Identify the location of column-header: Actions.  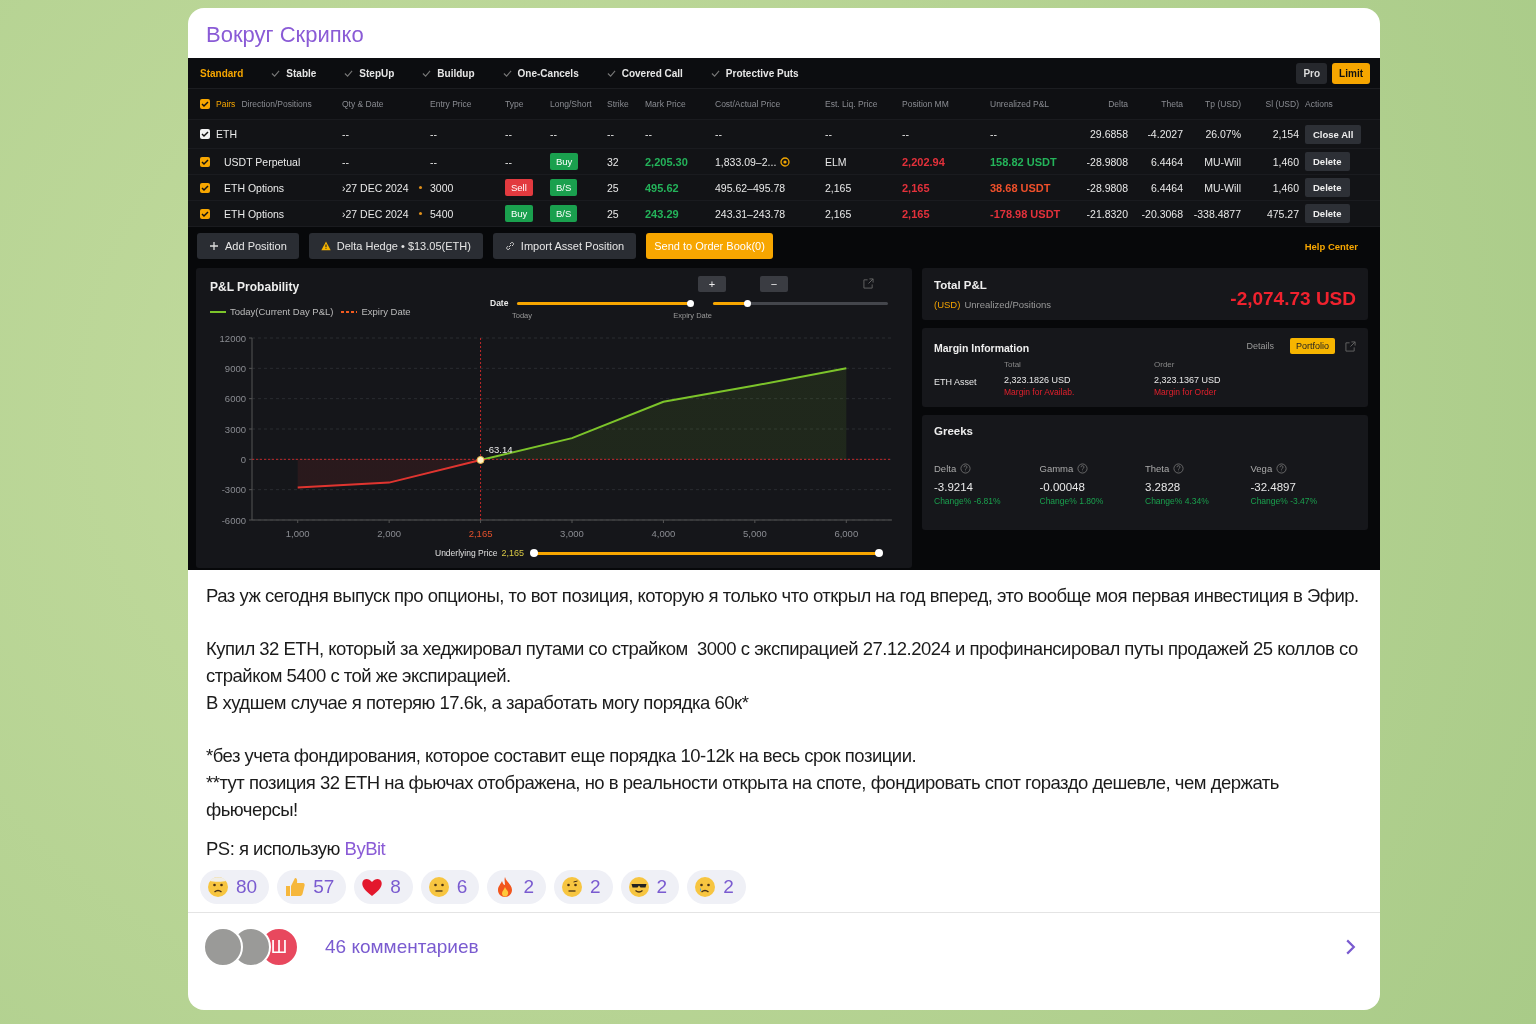
(1319, 104).